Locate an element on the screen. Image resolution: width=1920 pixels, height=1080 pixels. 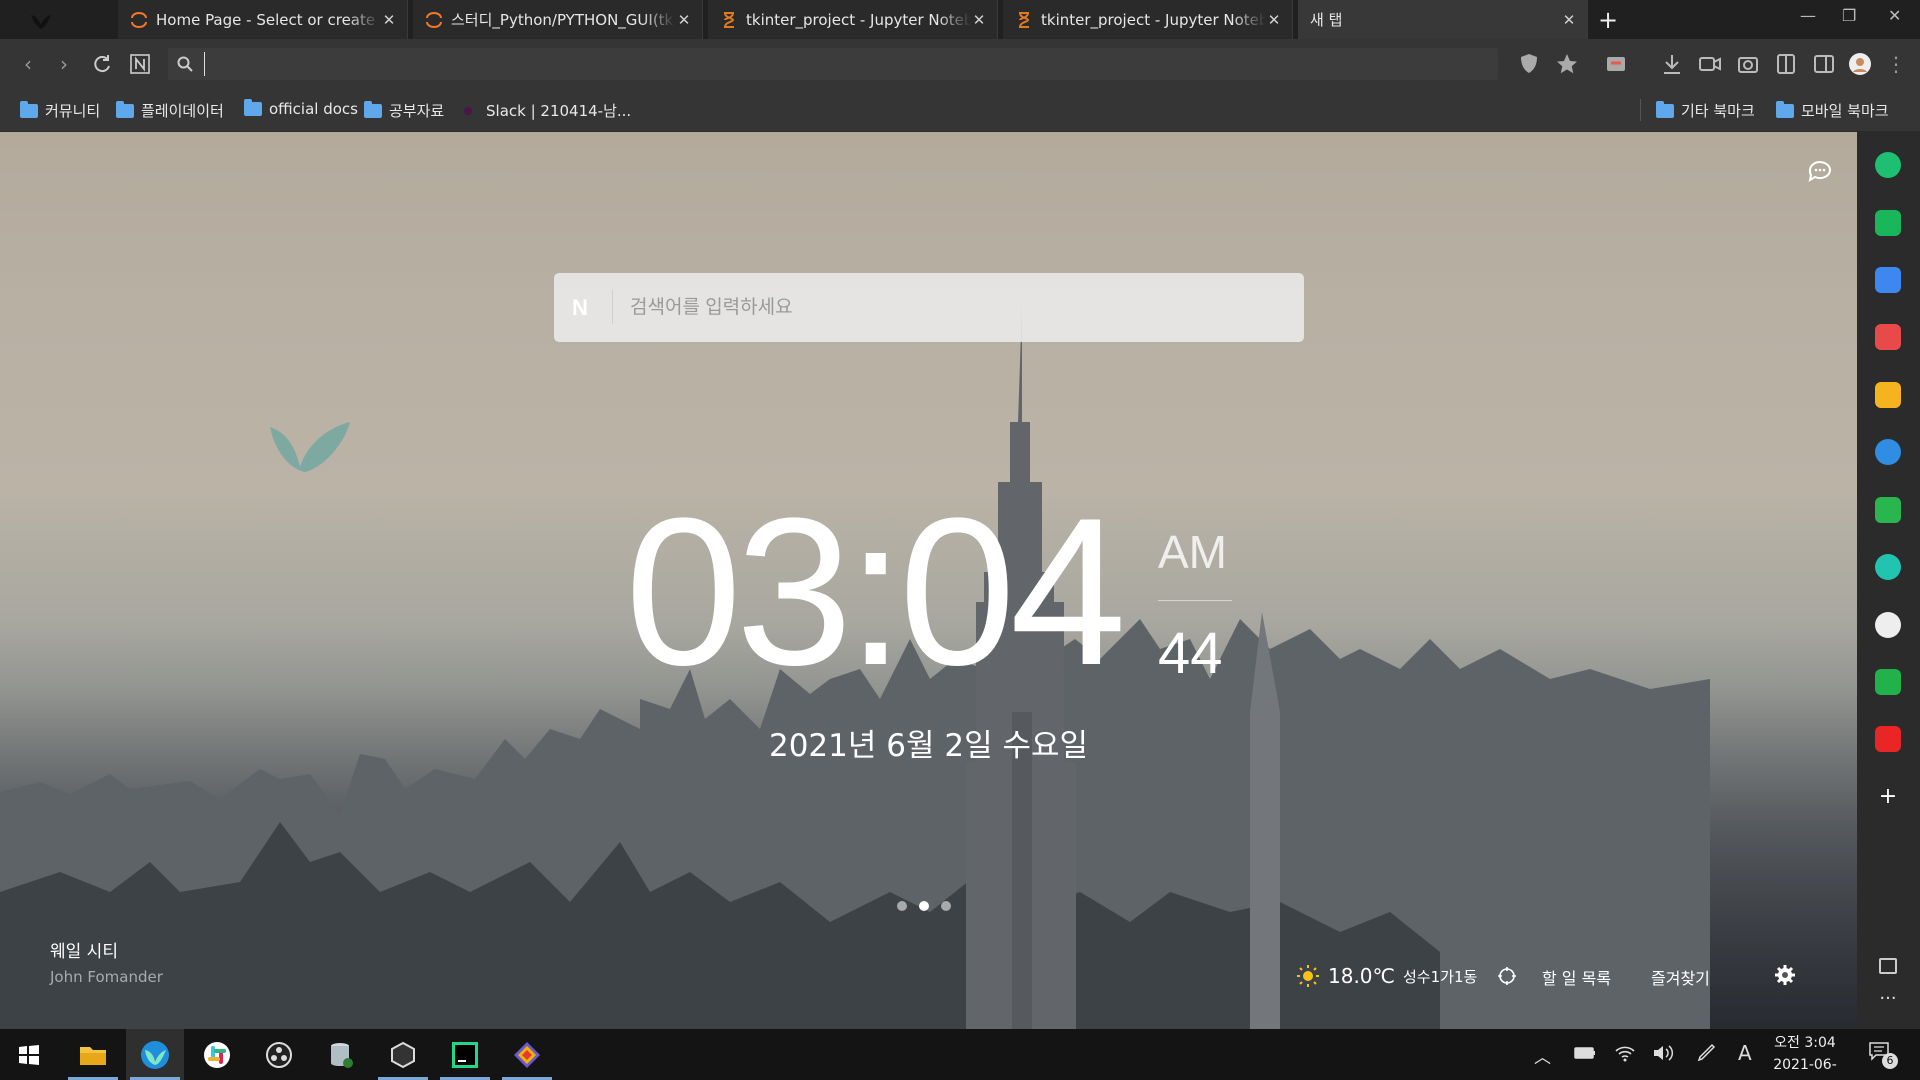
side-panel: + ··· is located at coordinates (1888, 580).